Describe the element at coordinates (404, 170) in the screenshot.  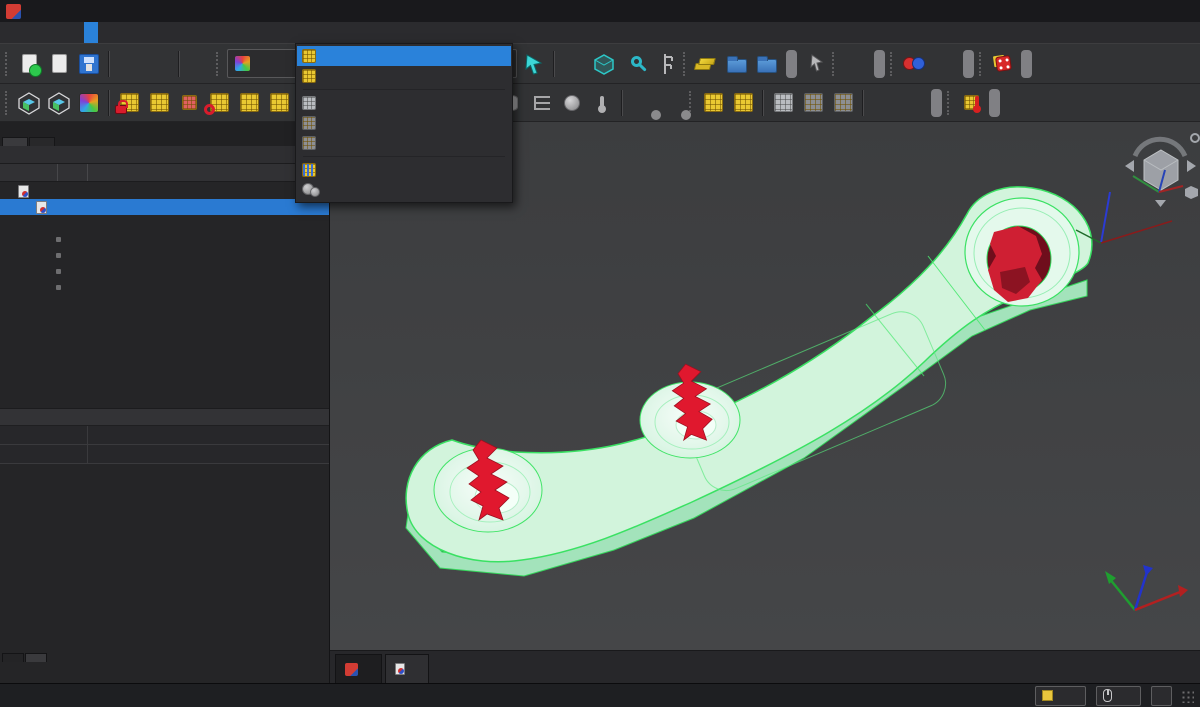
I see `menu-item-delete-elements` at that location.